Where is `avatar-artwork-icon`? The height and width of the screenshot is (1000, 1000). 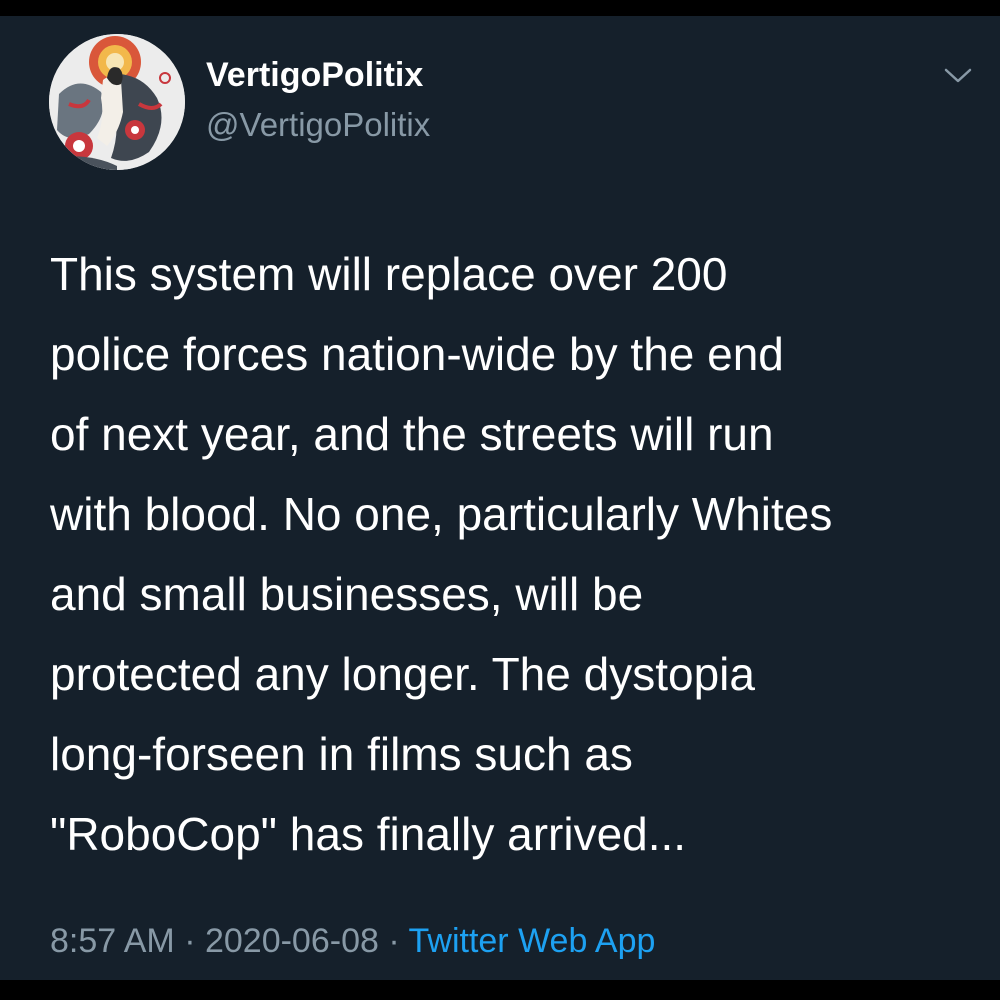
avatar-artwork-icon is located at coordinates (117, 102).